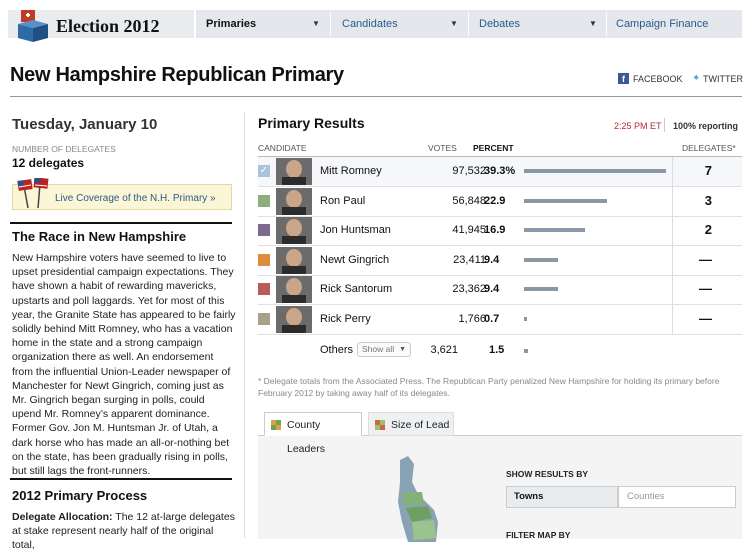 The image size is (750, 553). I want to click on brand: Election 2012, so click(101, 26).